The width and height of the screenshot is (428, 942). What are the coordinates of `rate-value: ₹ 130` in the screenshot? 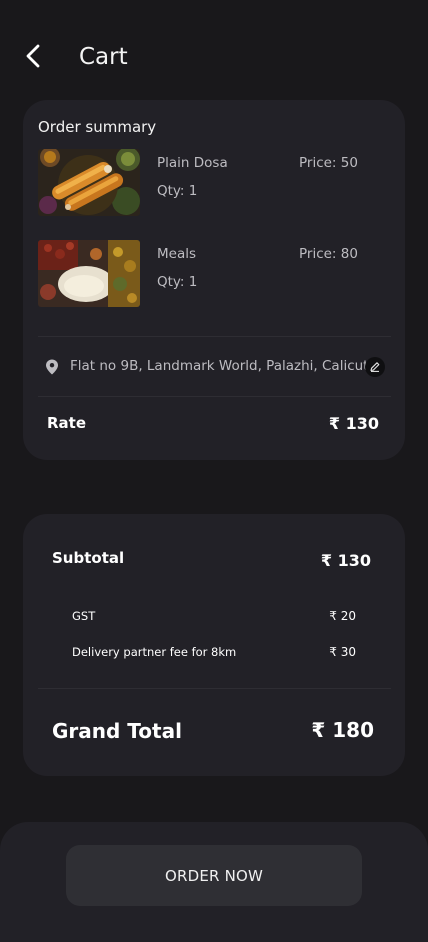 It's located at (353, 423).